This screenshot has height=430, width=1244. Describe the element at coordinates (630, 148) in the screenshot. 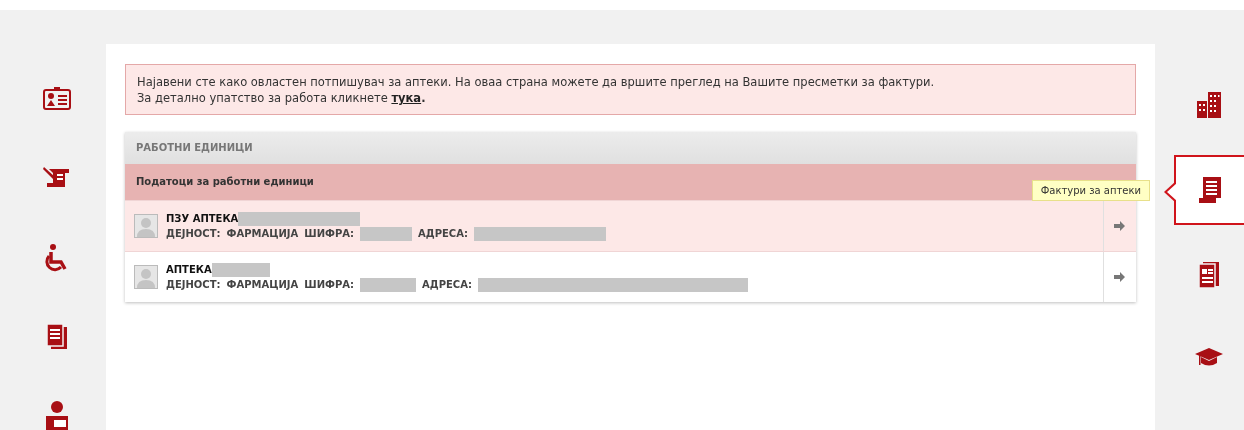

I see `panel-title: РАБОТНИ ЕДИНИЦИ` at that location.